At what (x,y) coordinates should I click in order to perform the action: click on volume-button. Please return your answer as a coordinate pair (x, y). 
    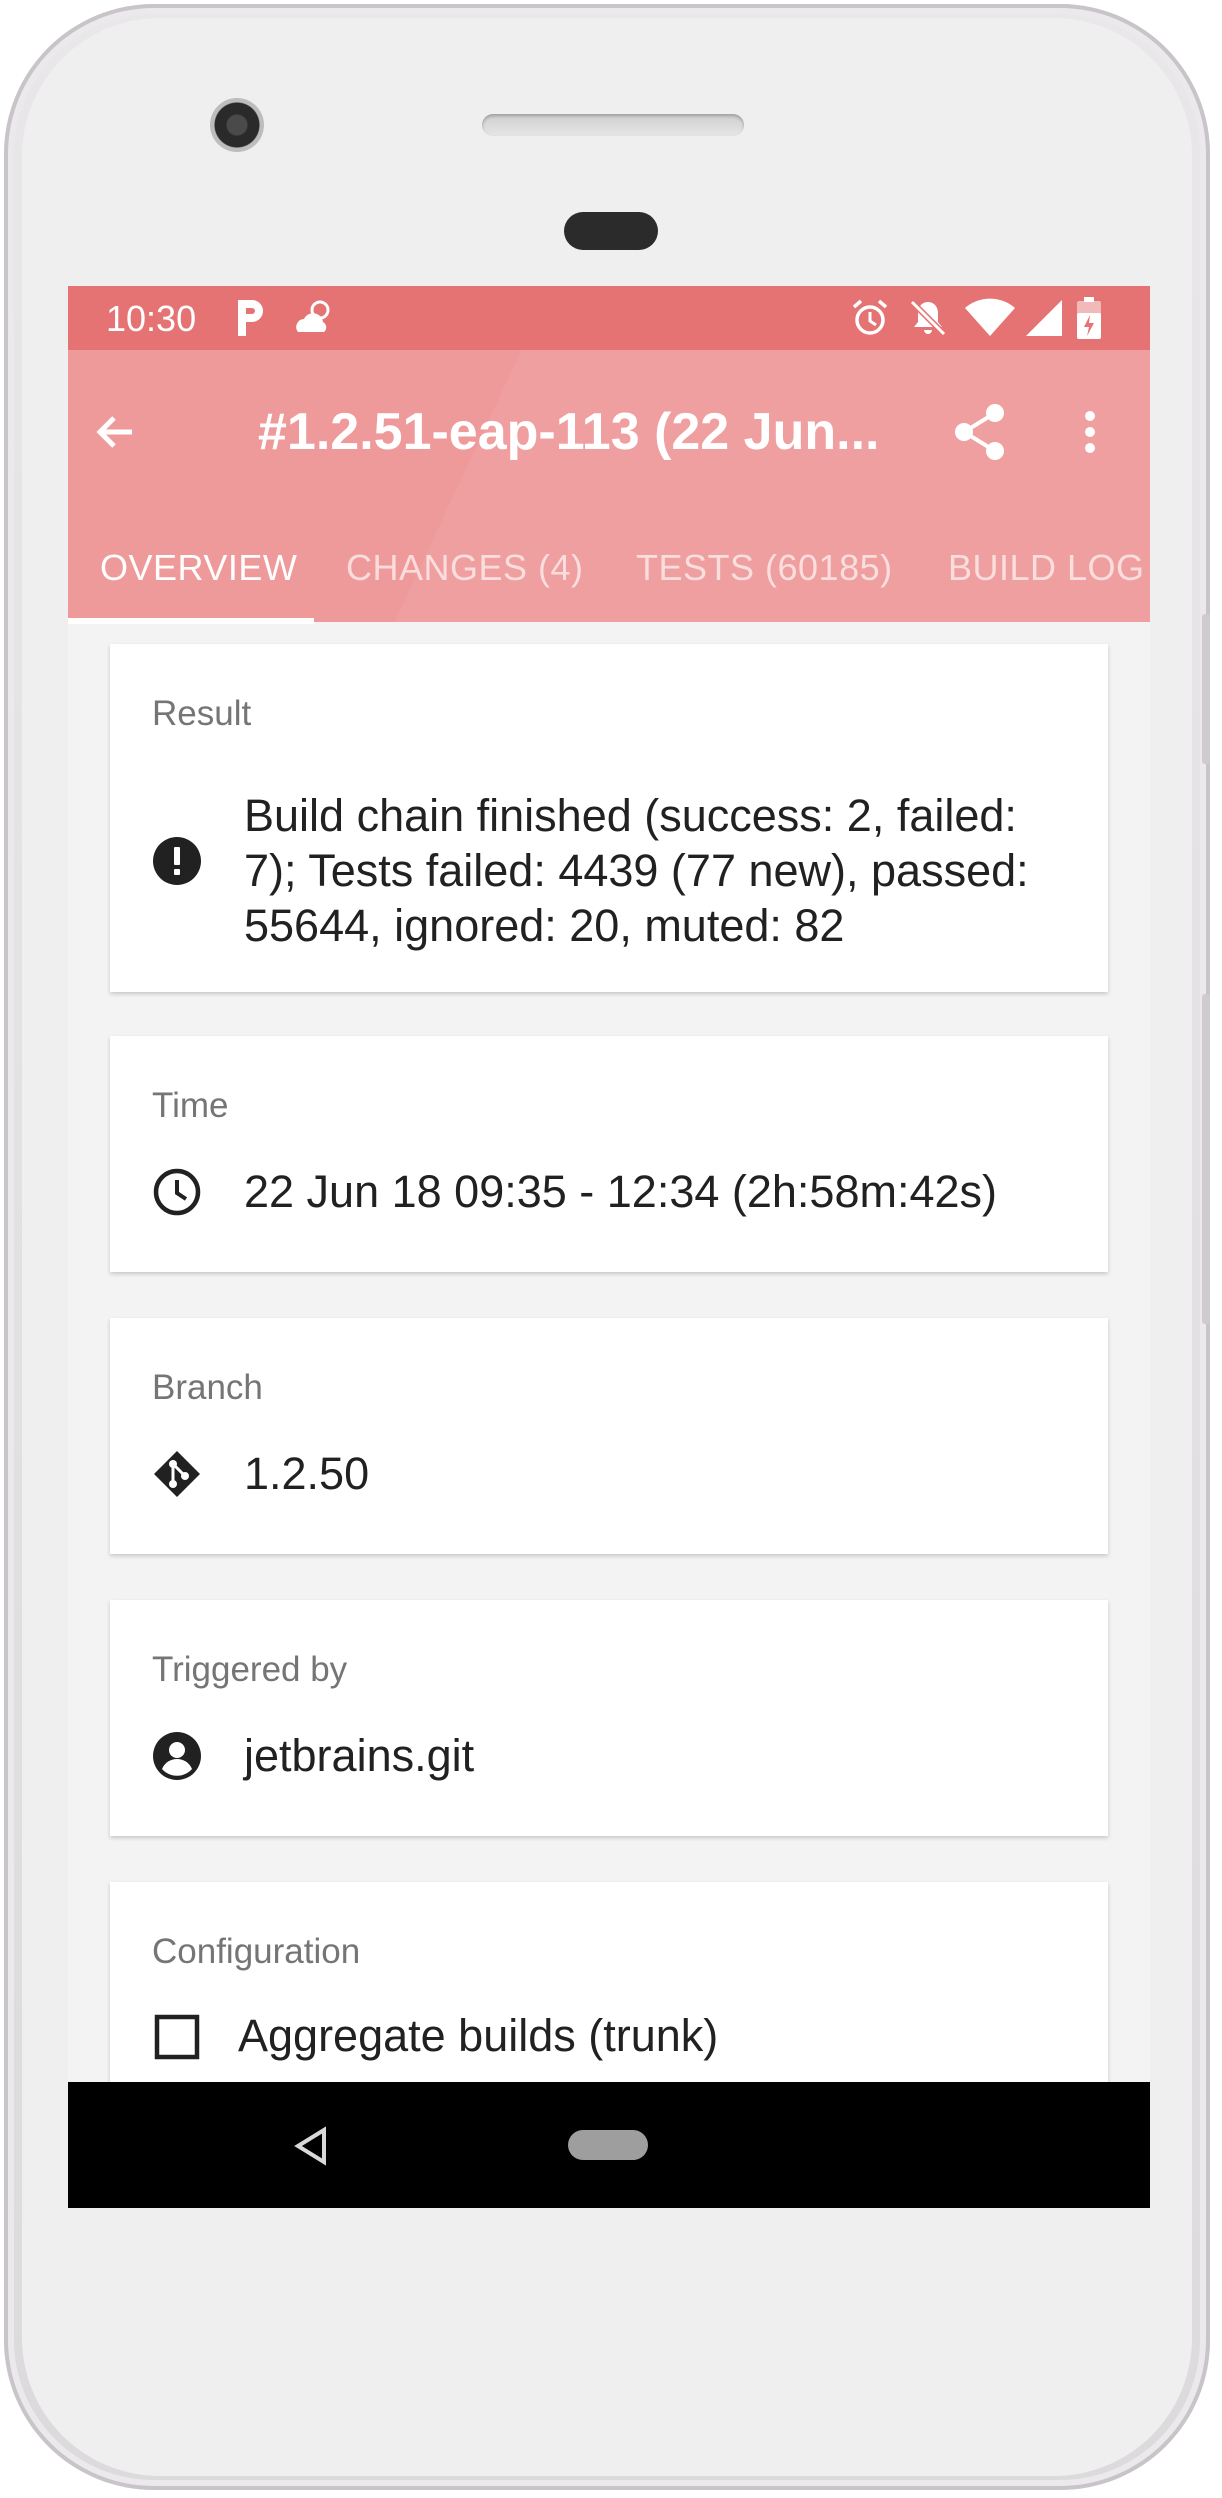
    Looking at the image, I should click on (1206, 1159).